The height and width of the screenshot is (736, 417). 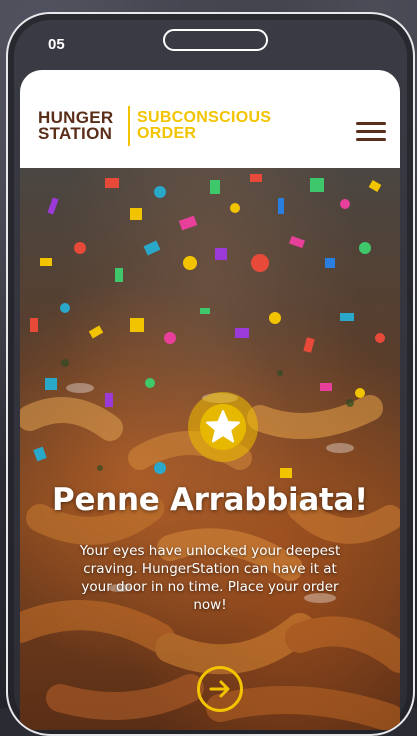 I want to click on star-icon, so click(x=223, y=426).